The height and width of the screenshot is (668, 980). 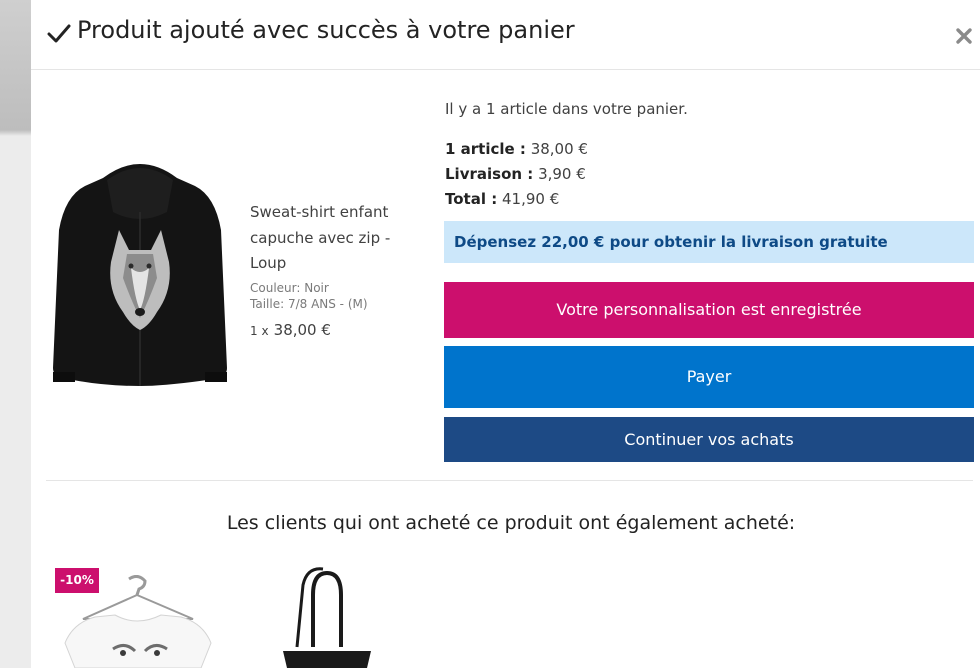 I want to click on summary-total: Total : 41,90 €, so click(x=502, y=199).